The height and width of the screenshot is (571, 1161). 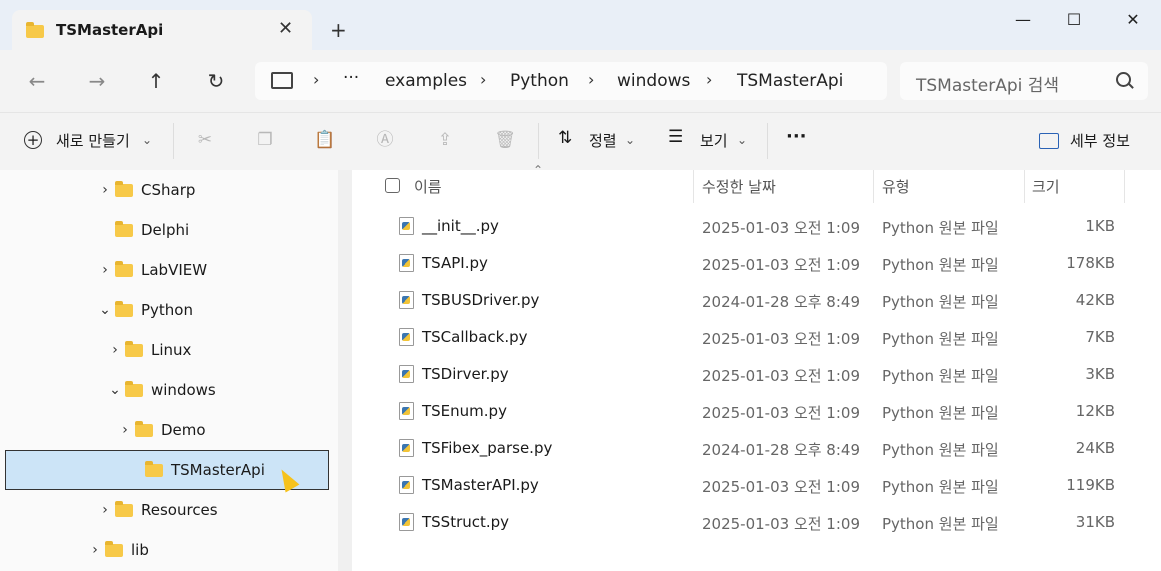 What do you see at coordinates (183, 390) in the screenshot?
I see `tree-item-label: windows` at bounding box center [183, 390].